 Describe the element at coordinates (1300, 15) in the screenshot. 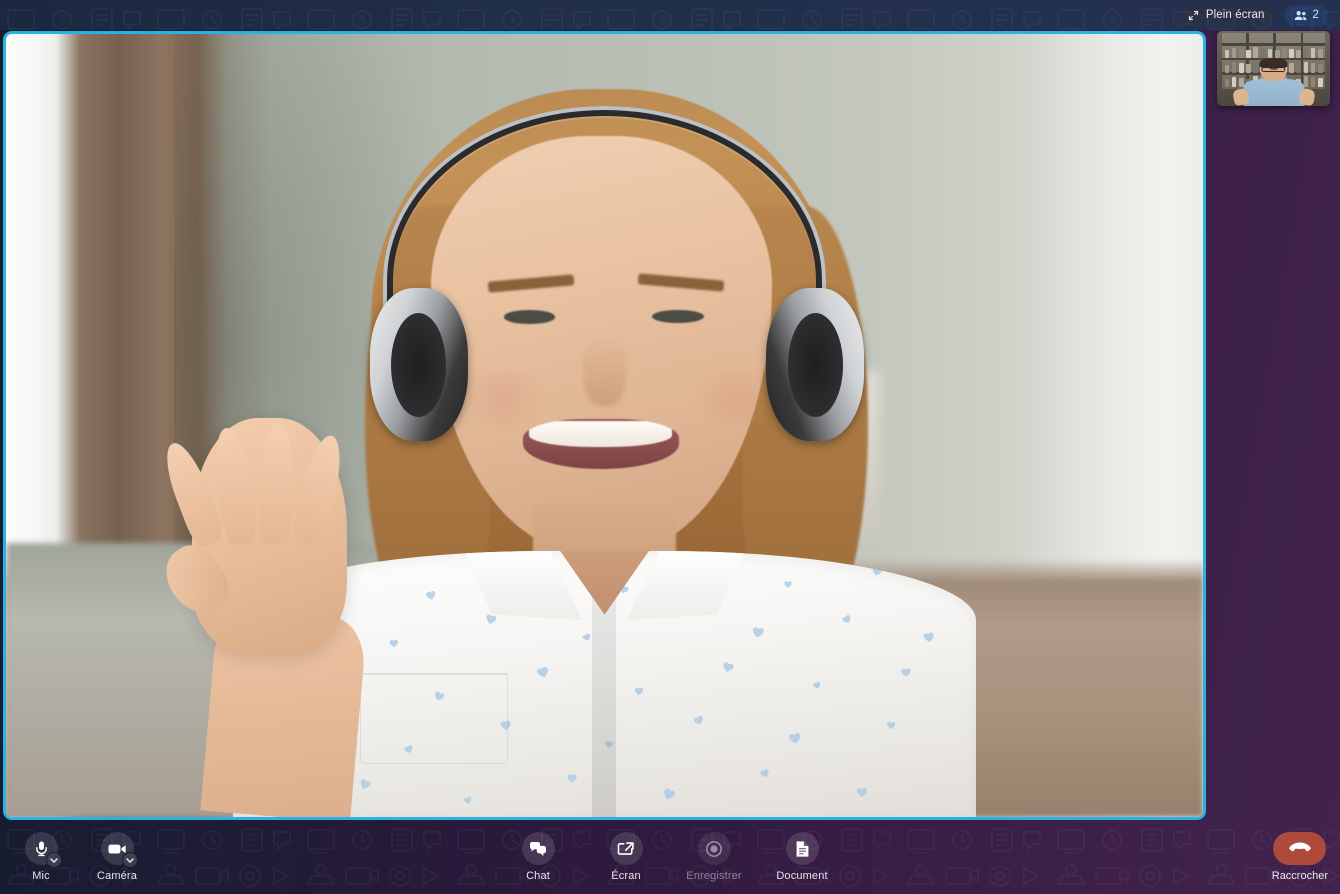

I see `people-icon` at that location.